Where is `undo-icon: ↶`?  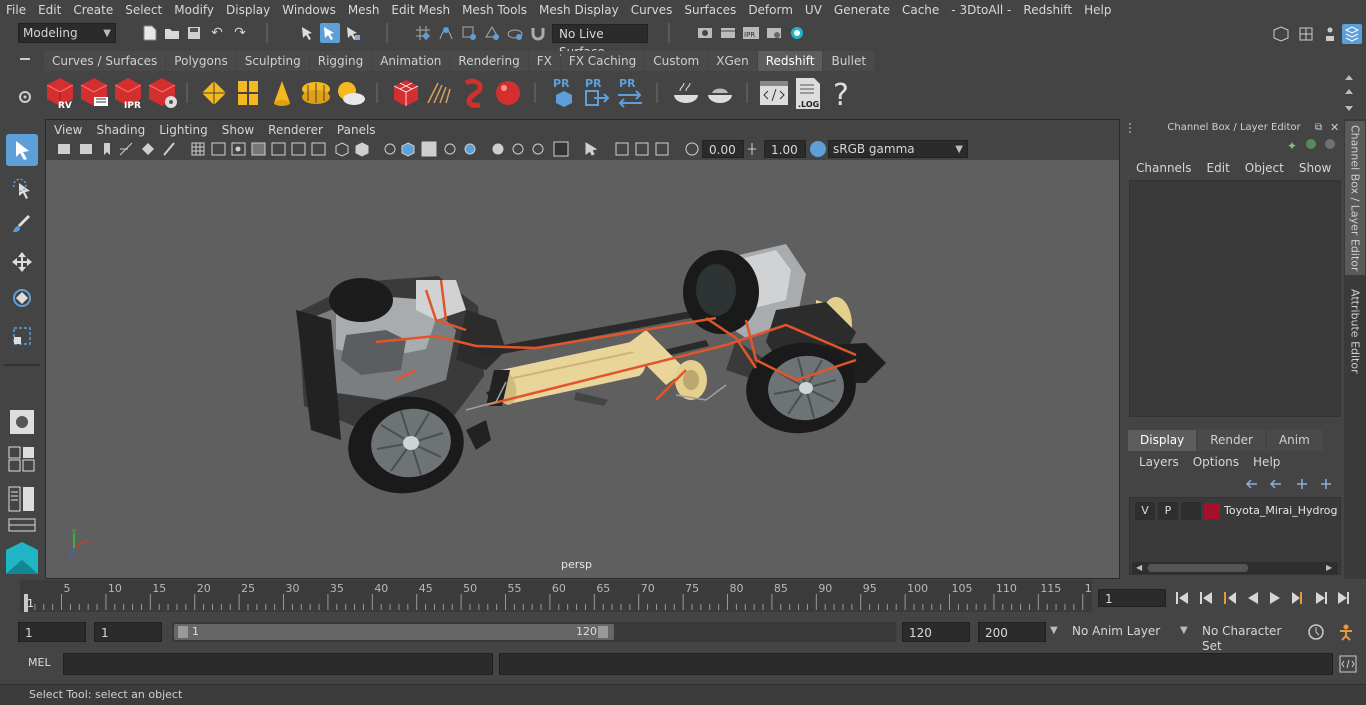 undo-icon: ↶ is located at coordinates (217, 33).